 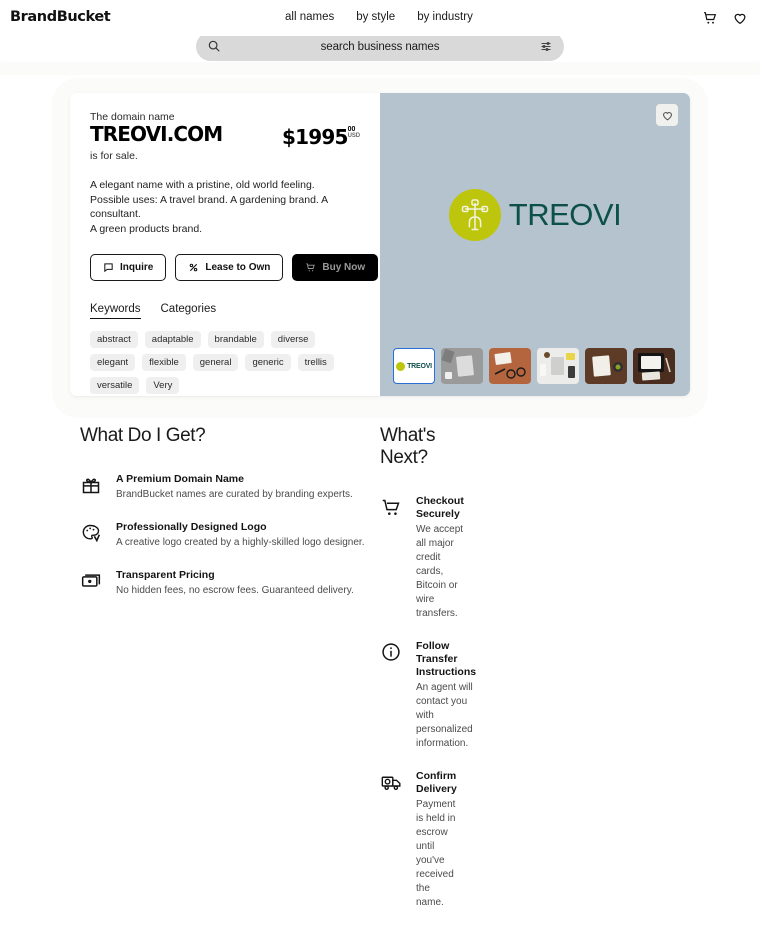 I want to click on keyword-chip: abstract, so click(x=114, y=339).